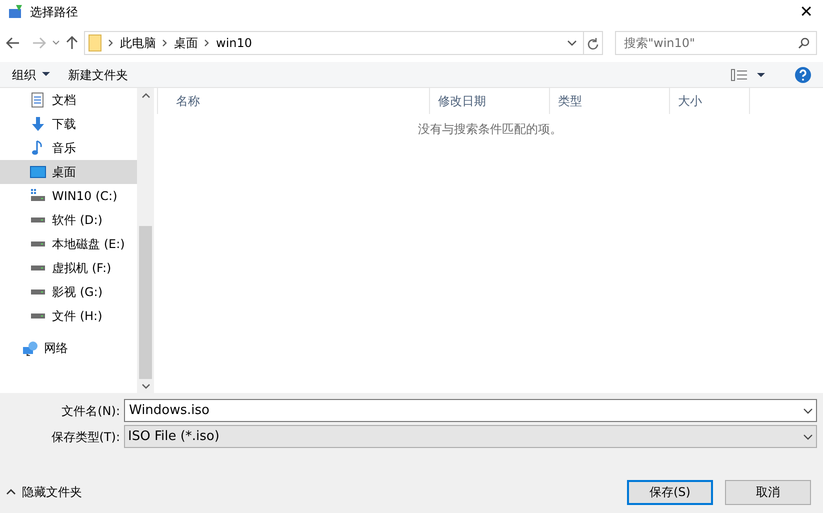 This screenshot has width=823, height=513. I want to click on breadcrumb-item: 此电脑, so click(138, 43).